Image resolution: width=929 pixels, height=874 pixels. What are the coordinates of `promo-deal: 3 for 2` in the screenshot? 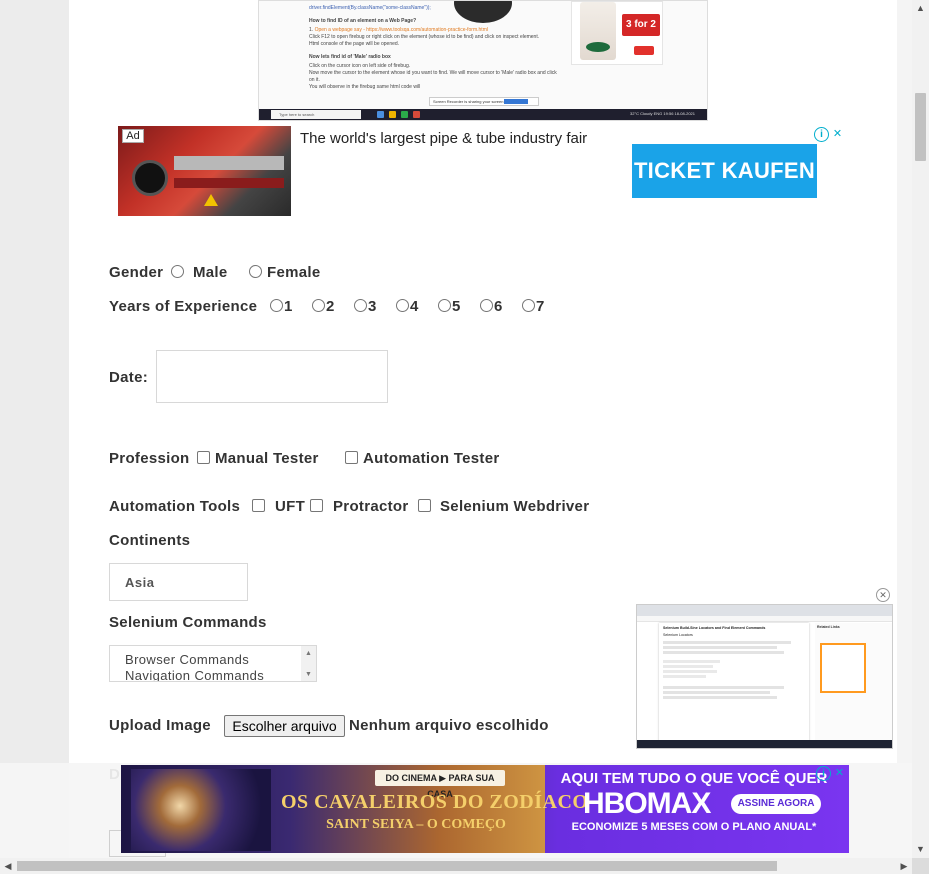 It's located at (641, 25).